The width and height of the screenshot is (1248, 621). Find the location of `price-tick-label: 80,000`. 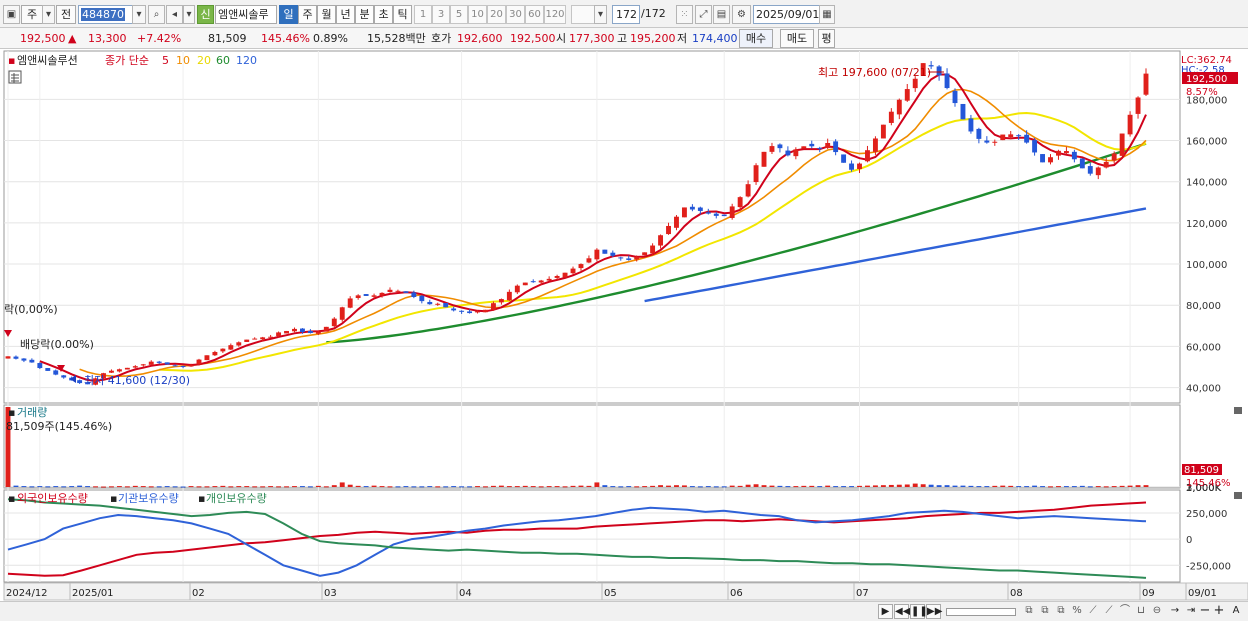

price-tick-label: 80,000 is located at coordinates (1203, 306).